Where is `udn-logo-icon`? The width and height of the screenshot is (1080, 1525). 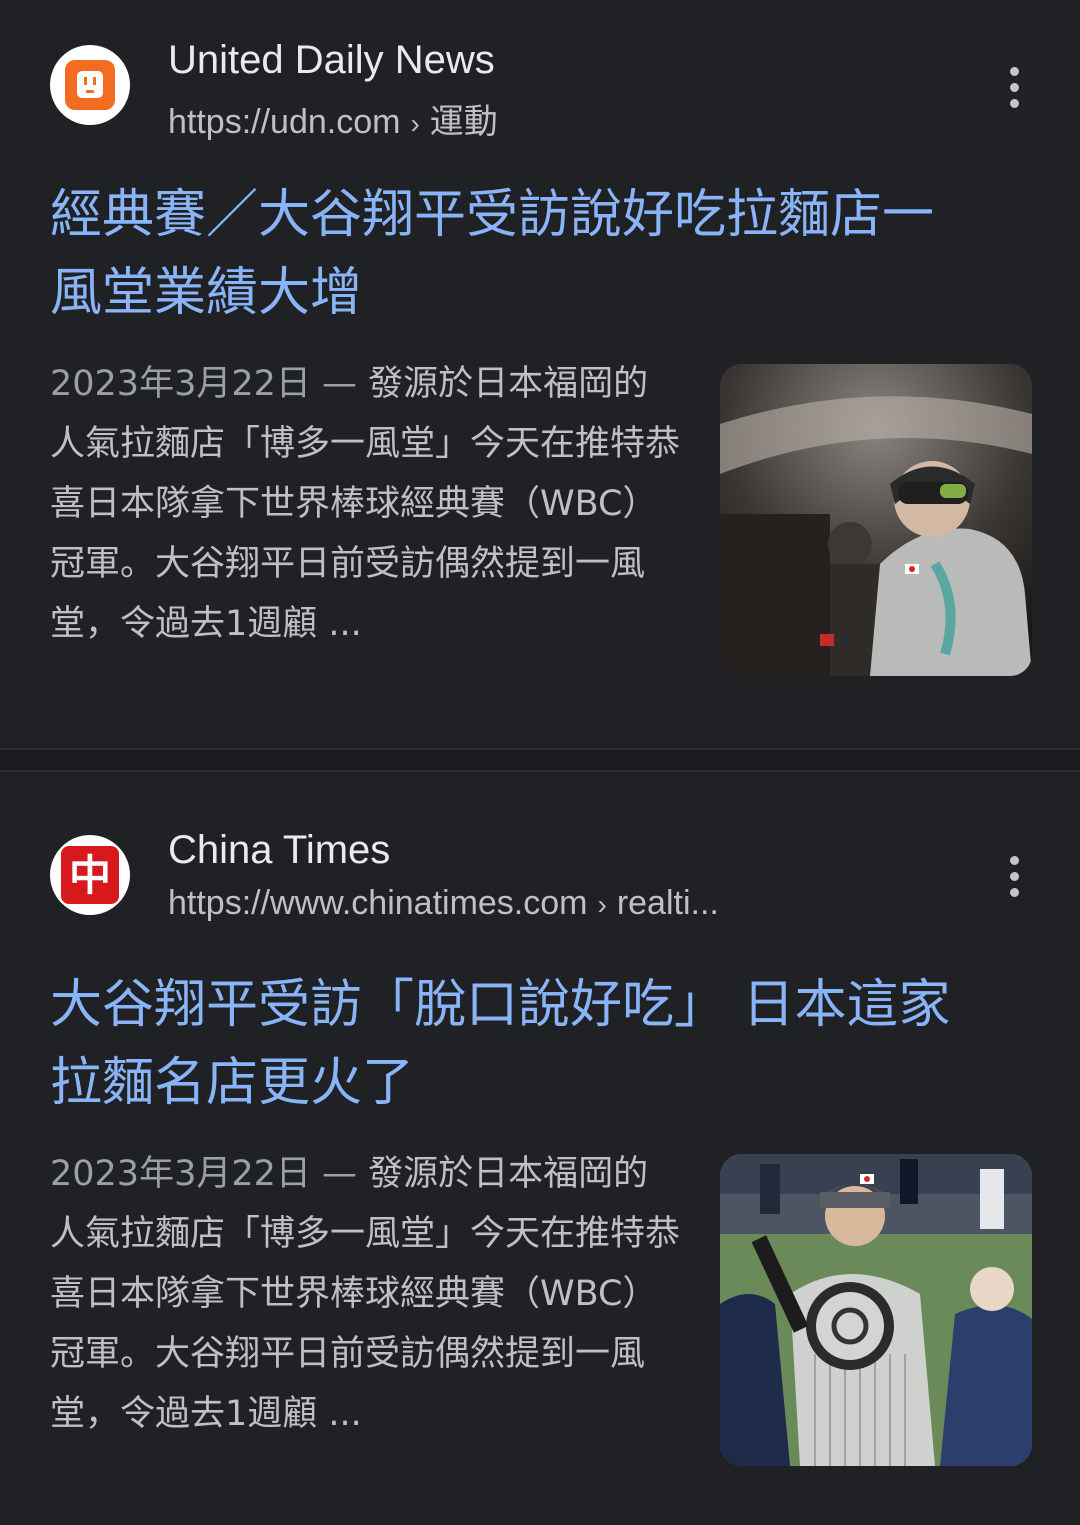 udn-logo-icon is located at coordinates (90, 85).